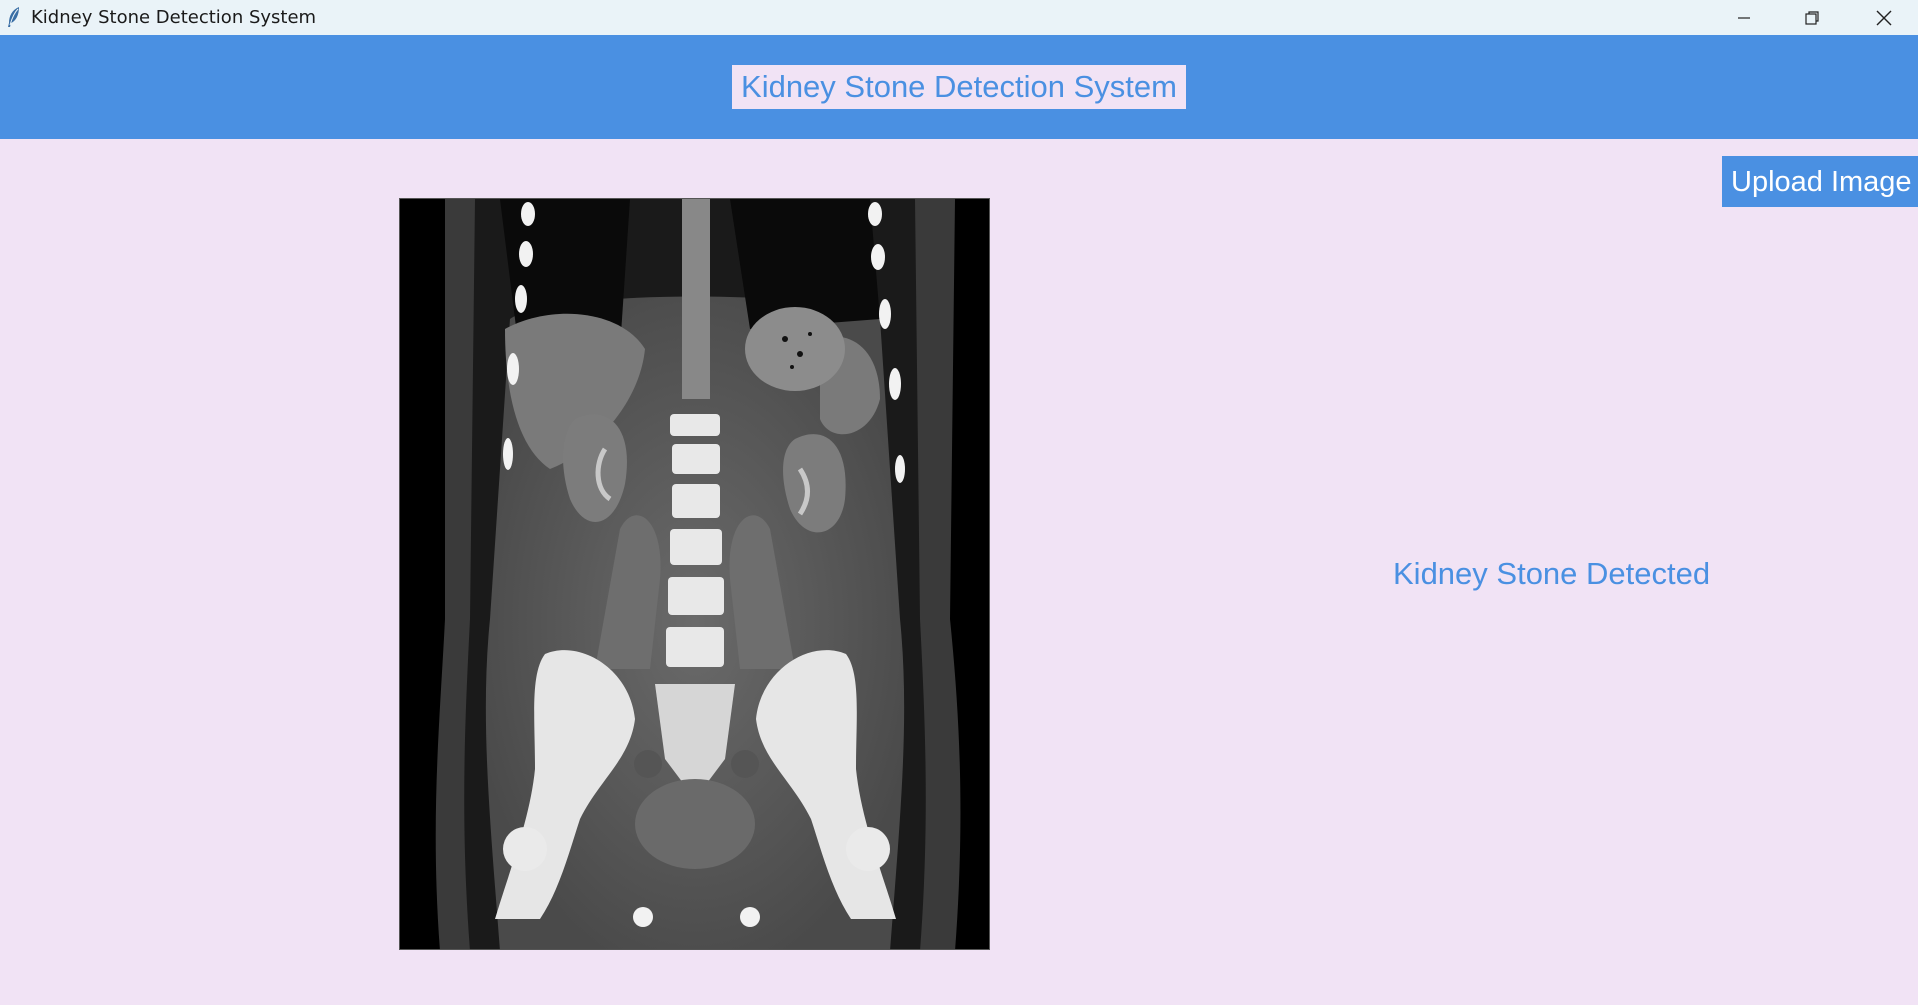  I want to click on window-title: Kidney Stone Detection System, so click(174, 17).